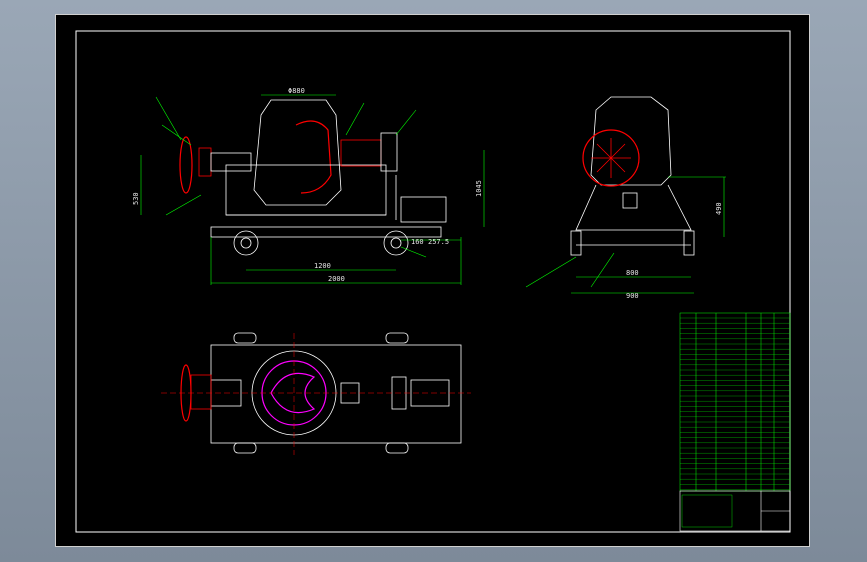  What do you see at coordinates (631, 141) in the screenshot?
I see `side-drum` at bounding box center [631, 141].